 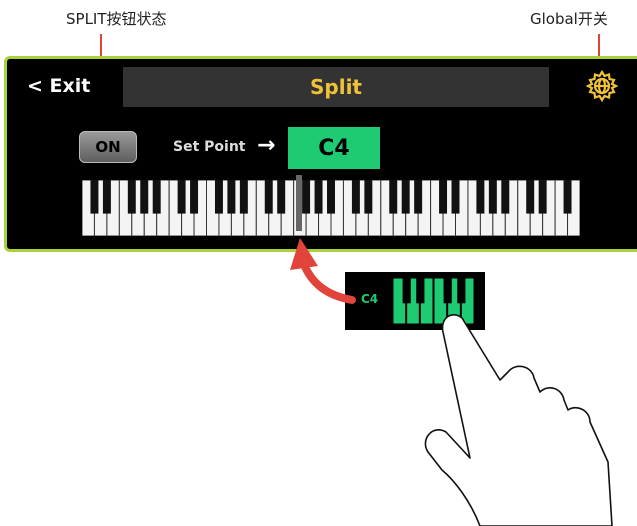 What do you see at coordinates (304, 254) in the screenshot?
I see `curved-arrow-head` at bounding box center [304, 254].